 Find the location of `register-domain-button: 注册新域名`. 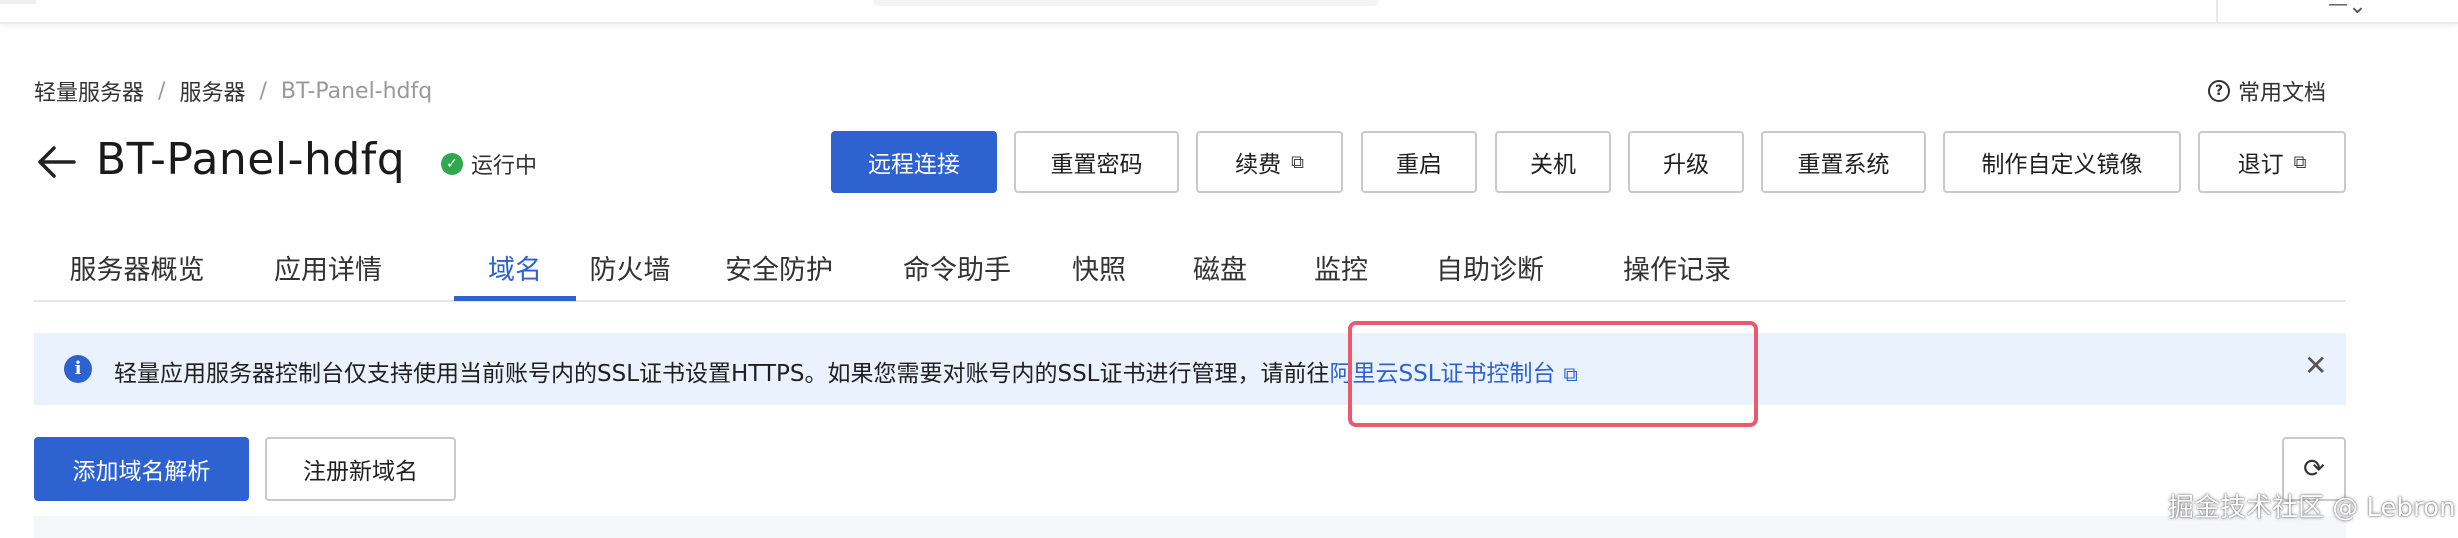

register-domain-button: 注册新域名 is located at coordinates (360, 469).